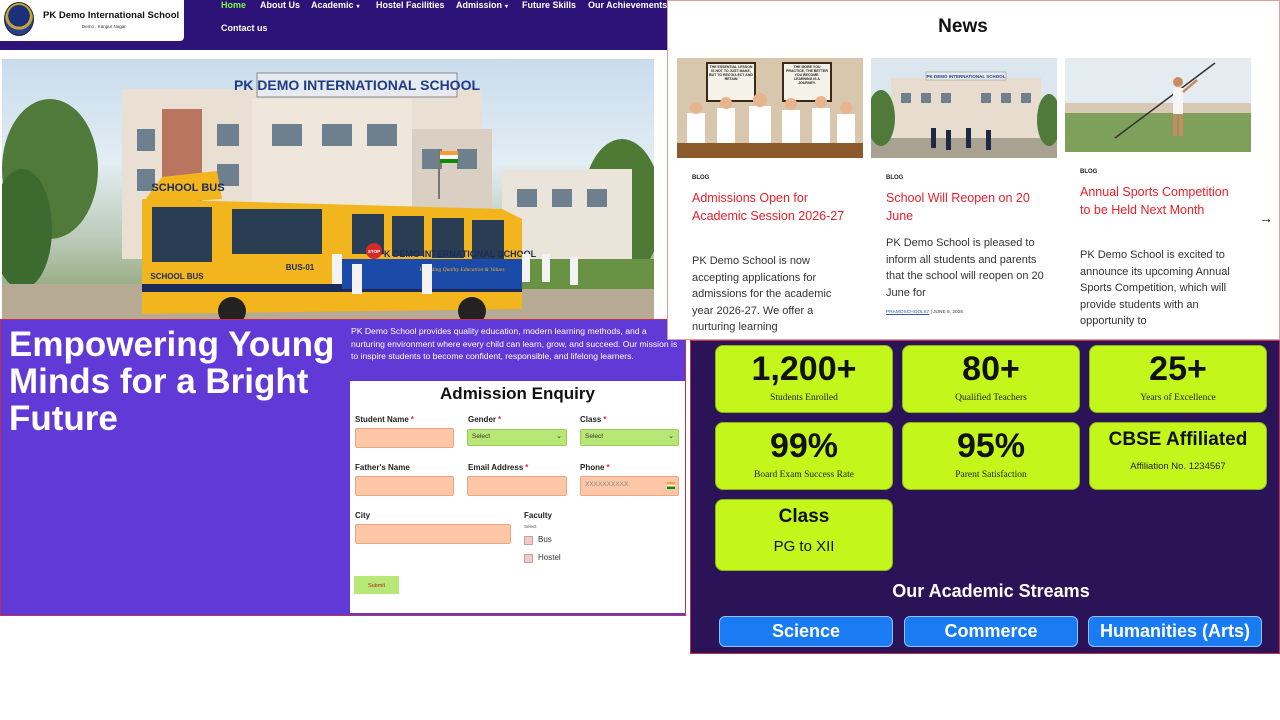 The width and height of the screenshot is (1280, 720). What do you see at coordinates (907, 312) in the screenshot?
I see `news-card-author: PRAMOSCHOOL67` at bounding box center [907, 312].